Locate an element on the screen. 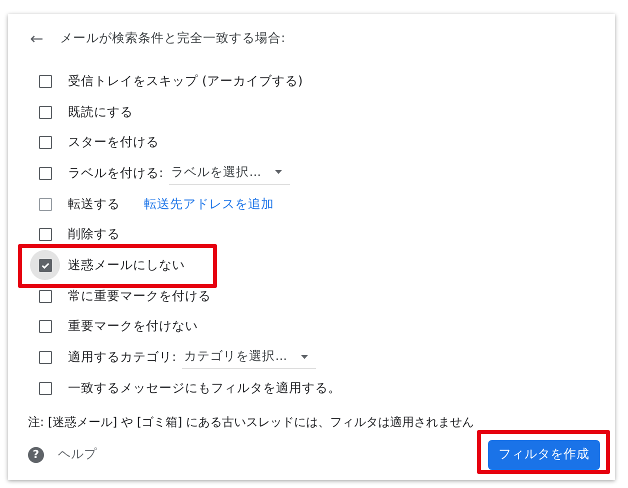 This screenshot has width=628, height=488. dialog-title: メールが検索条件と完全一致する場合: is located at coordinates (173, 38).